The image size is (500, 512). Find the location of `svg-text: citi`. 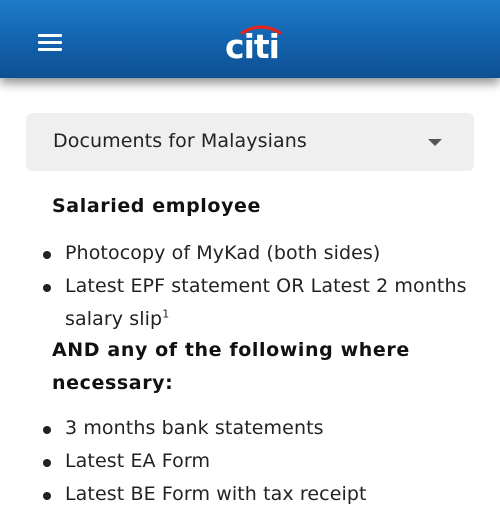

svg-text: citi is located at coordinates (252, 45).